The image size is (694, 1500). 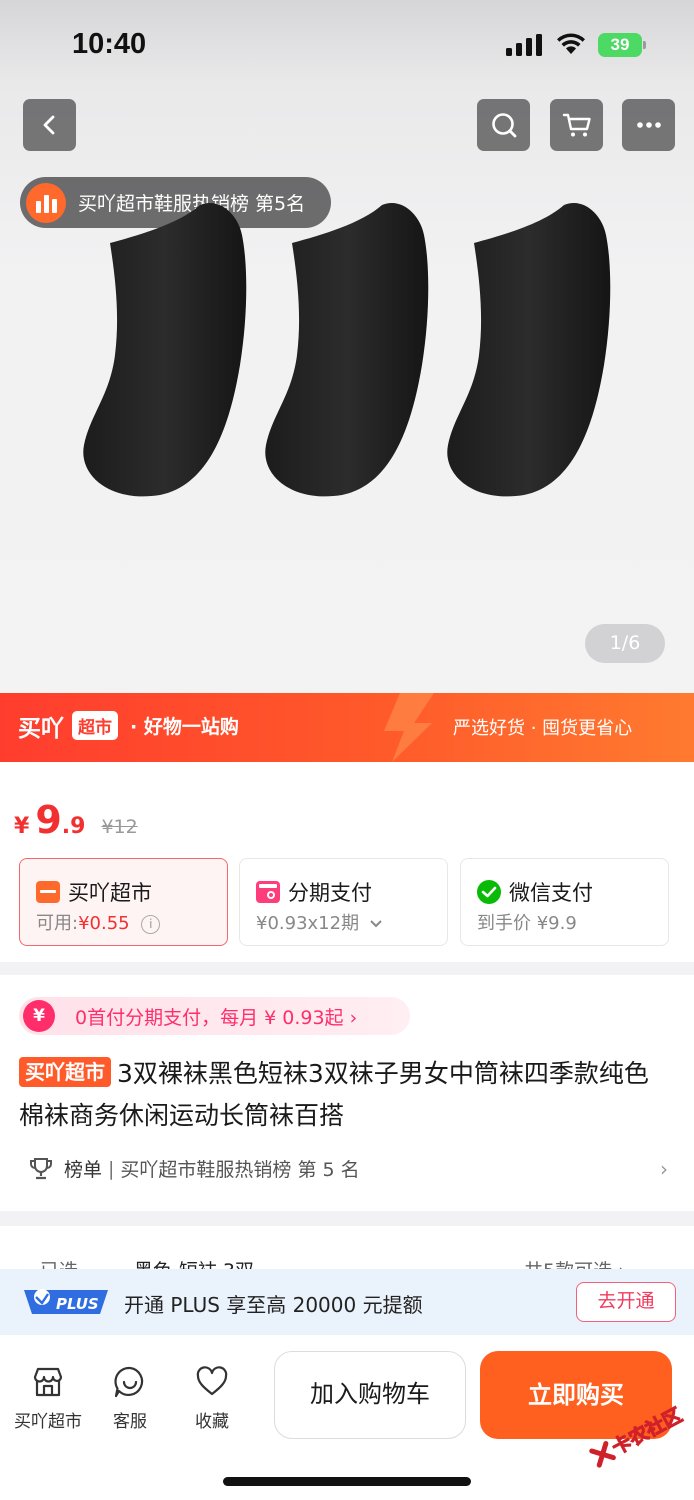 What do you see at coordinates (109, 44) in the screenshot?
I see `status-time: 10:40` at bounding box center [109, 44].